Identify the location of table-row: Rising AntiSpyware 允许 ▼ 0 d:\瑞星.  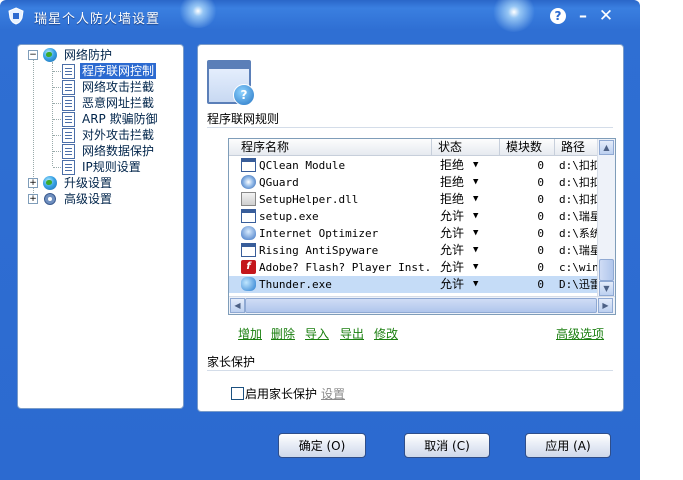
(413, 250).